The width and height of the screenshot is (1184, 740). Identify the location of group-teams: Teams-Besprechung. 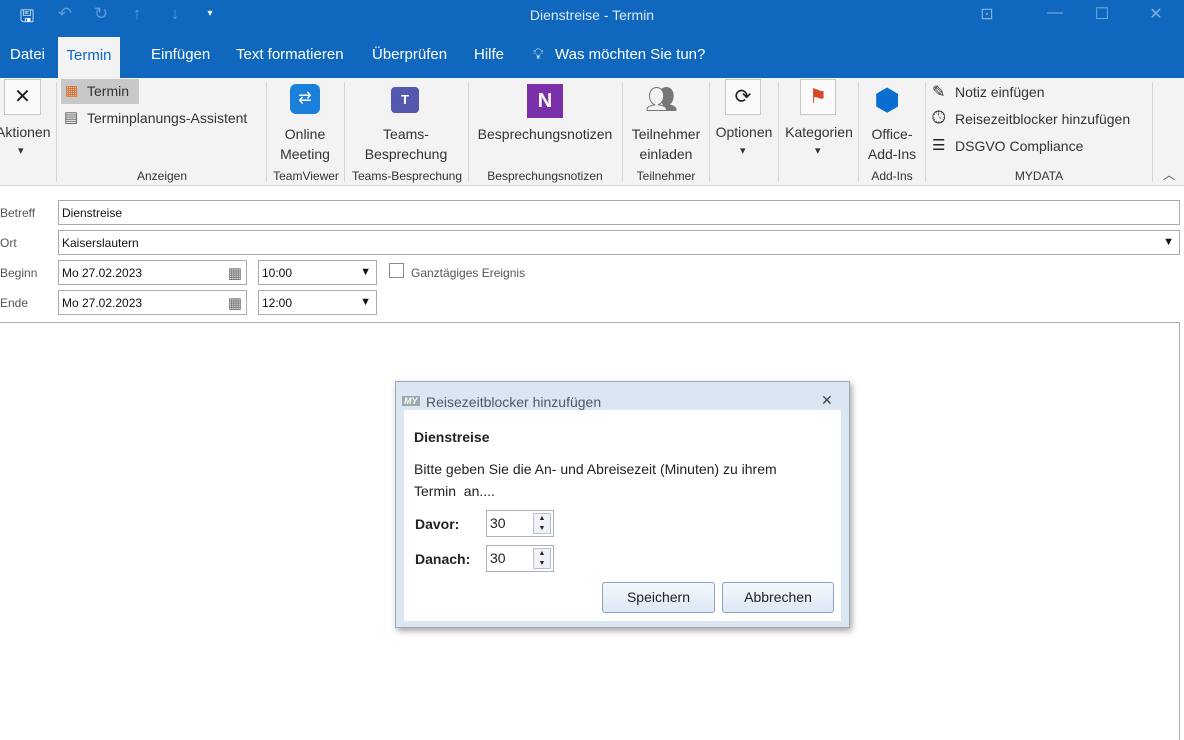
(407, 176).